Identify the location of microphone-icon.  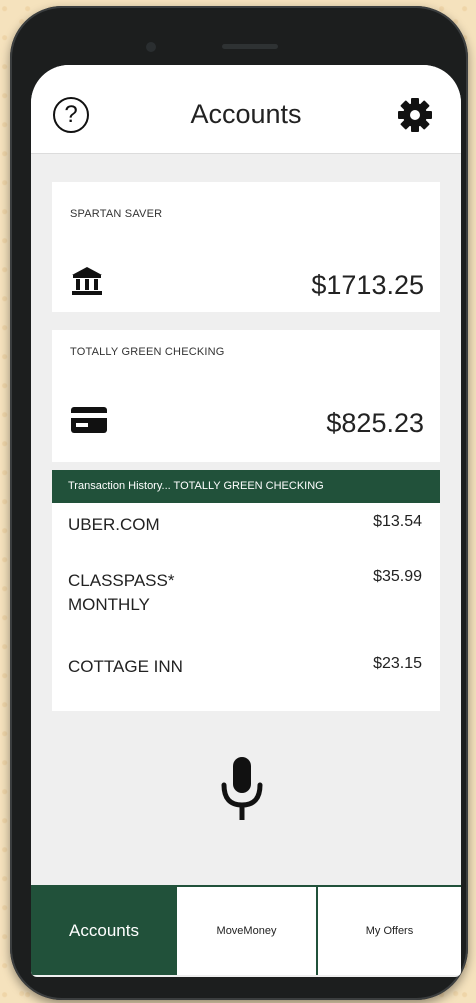
(242, 790).